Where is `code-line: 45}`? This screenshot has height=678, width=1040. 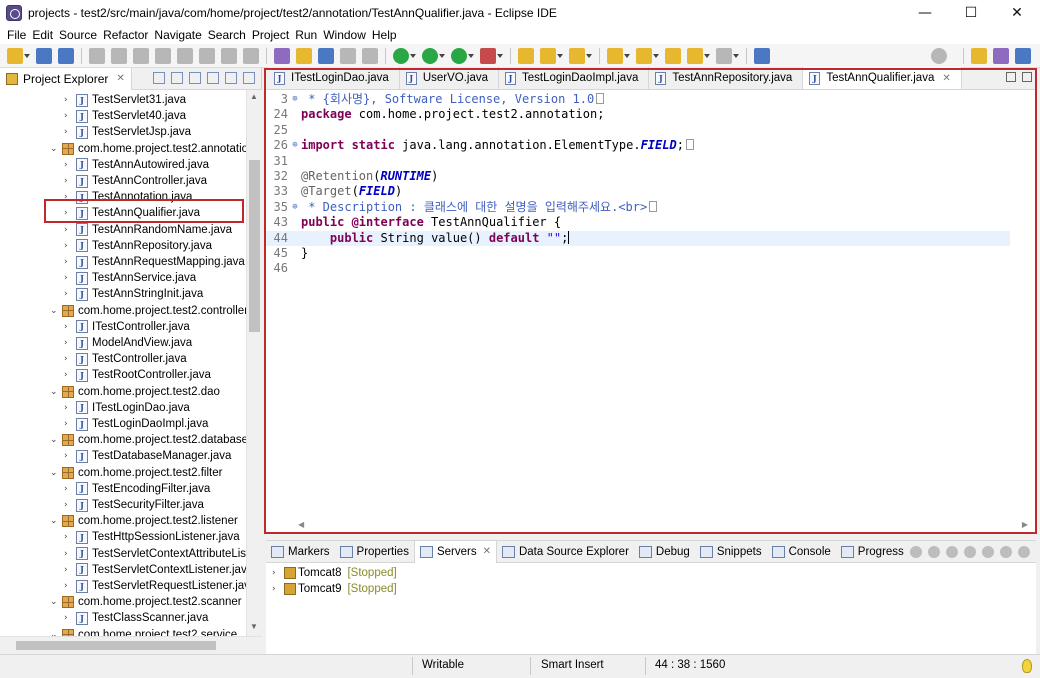 code-line: 45} is located at coordinates (638, 253).